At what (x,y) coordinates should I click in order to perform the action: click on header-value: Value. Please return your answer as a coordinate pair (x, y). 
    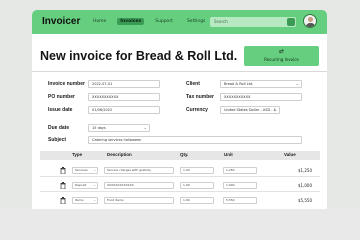
    Looking at the image, I should click on (290, 154).